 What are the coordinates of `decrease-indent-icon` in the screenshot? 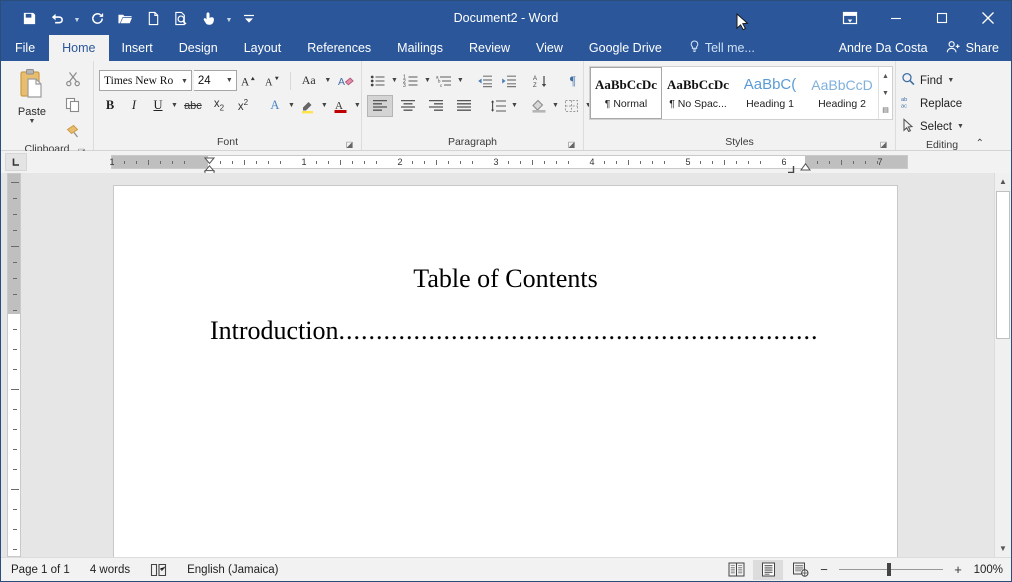 It's located at (485, 81).